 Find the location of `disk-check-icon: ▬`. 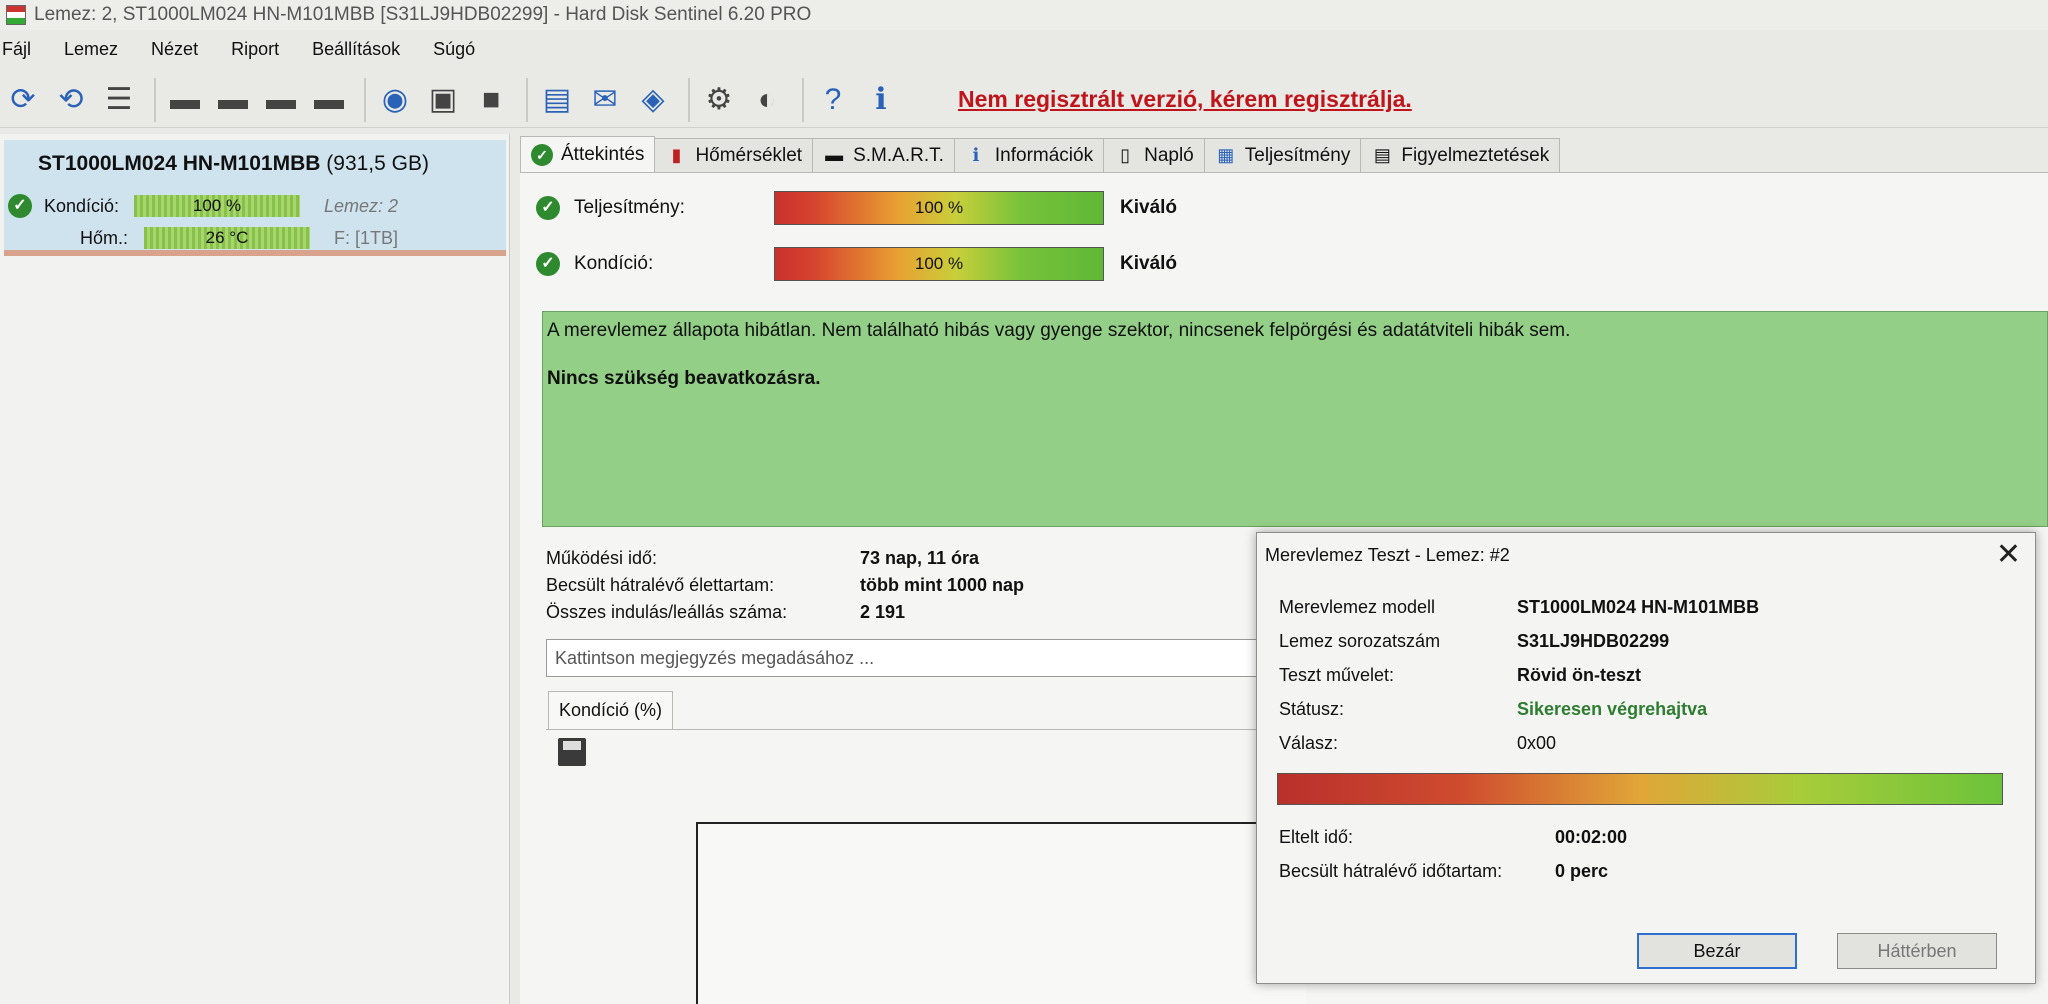

disk-check-icon: ▬ is located at coordinates (281, 100).